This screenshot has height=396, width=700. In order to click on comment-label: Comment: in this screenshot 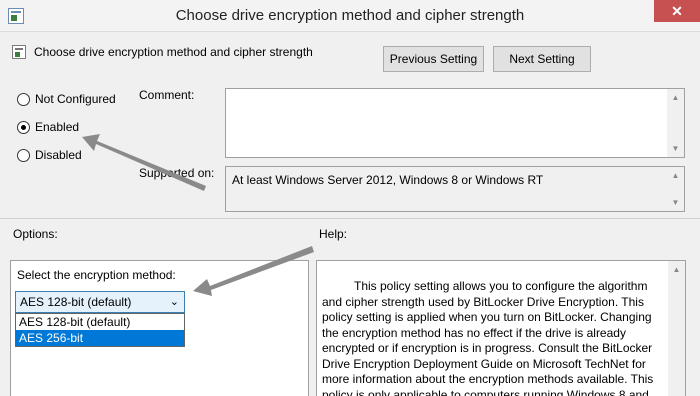, I will do `click(167, 95)`.